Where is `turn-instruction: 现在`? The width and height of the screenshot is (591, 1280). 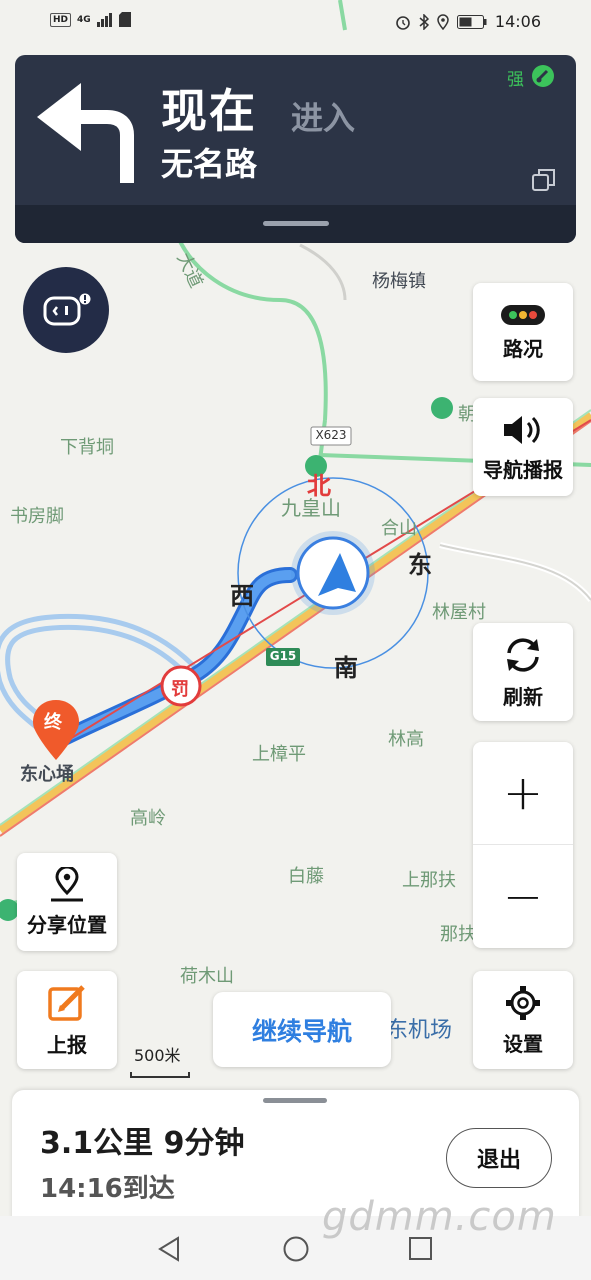
turn-instruction: 现在 is located at coordinates (209, 111).